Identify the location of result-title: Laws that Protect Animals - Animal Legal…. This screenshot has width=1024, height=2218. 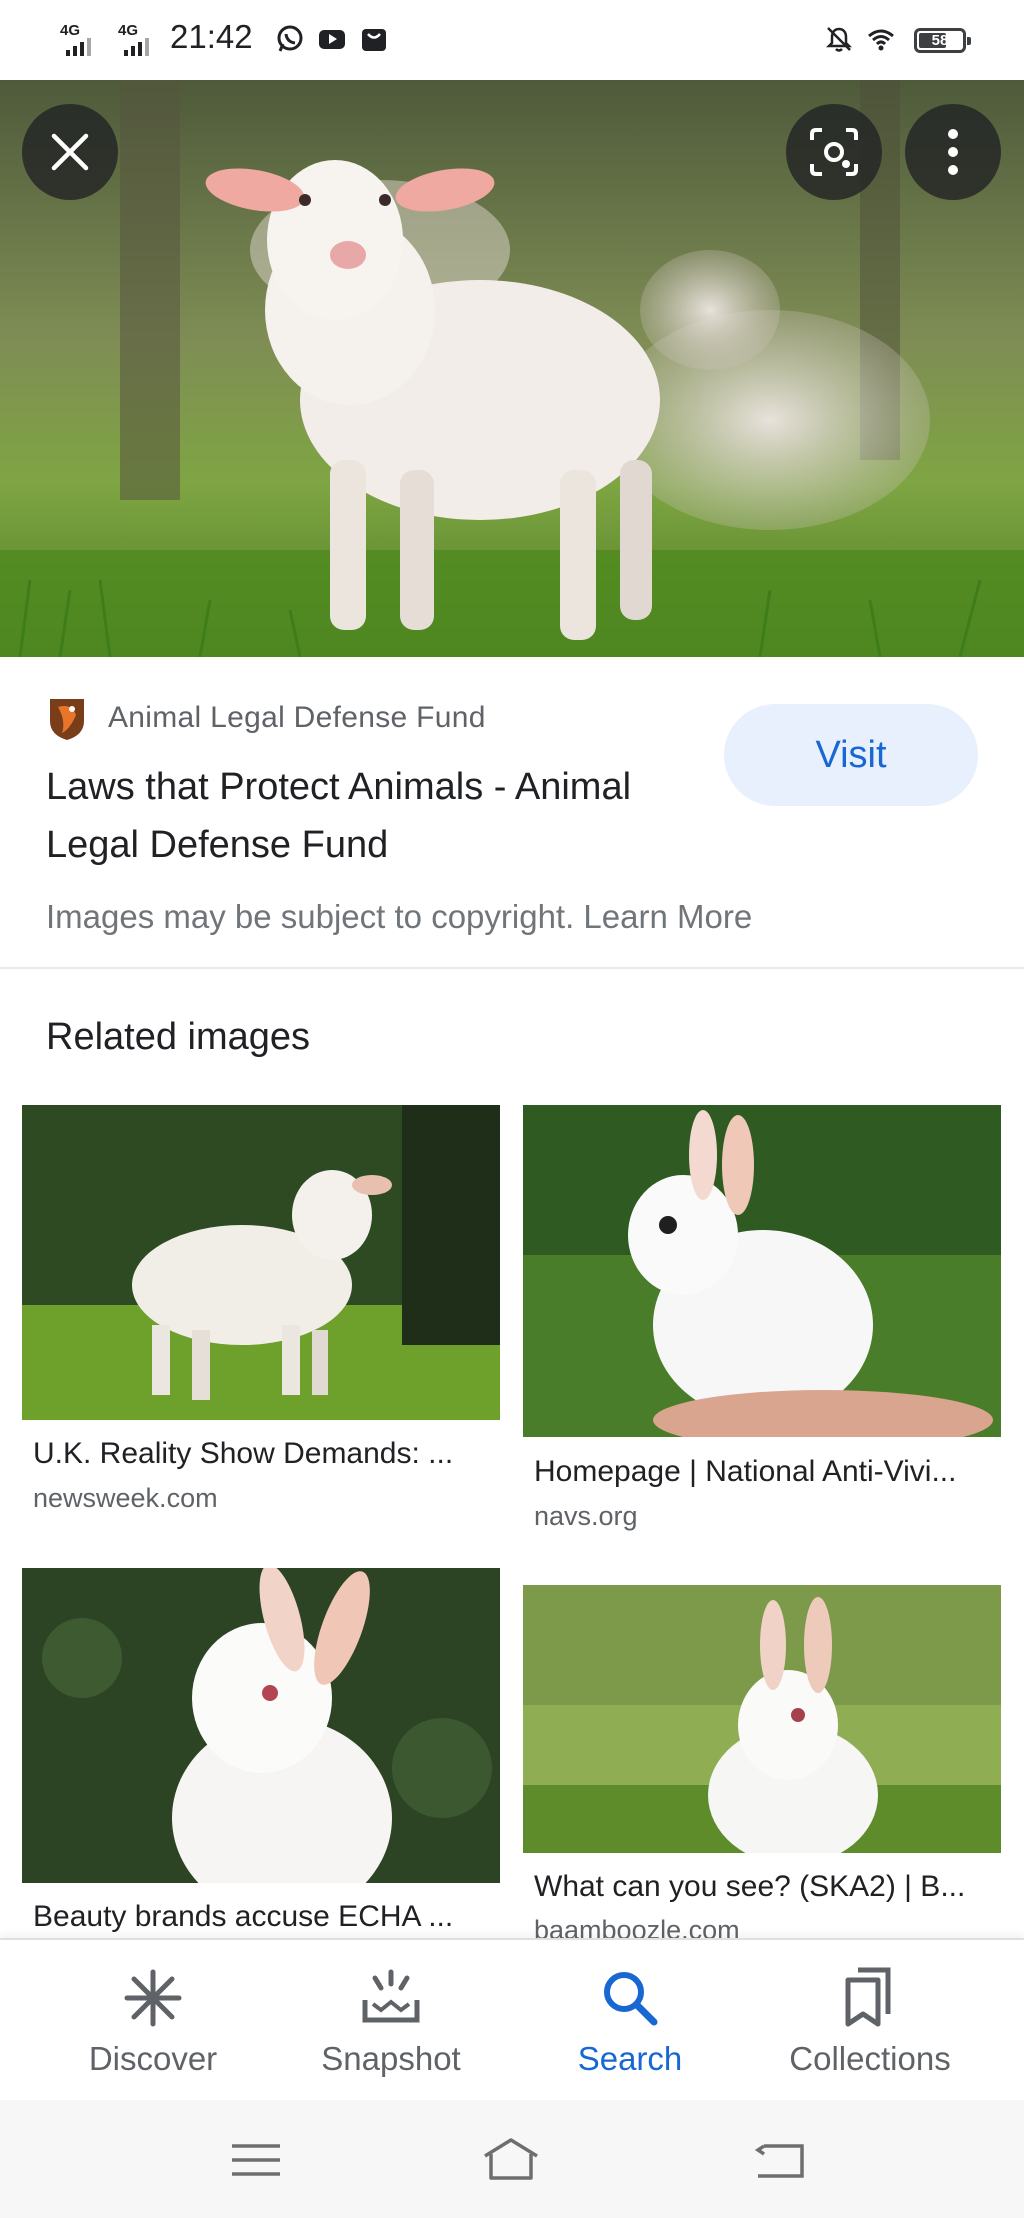
(346, 816).